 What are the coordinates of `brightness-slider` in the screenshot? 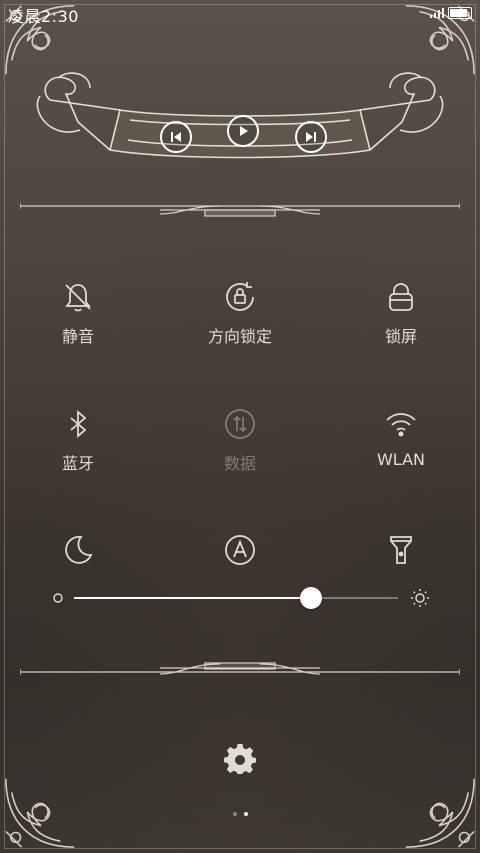 It's located at (242, 598).